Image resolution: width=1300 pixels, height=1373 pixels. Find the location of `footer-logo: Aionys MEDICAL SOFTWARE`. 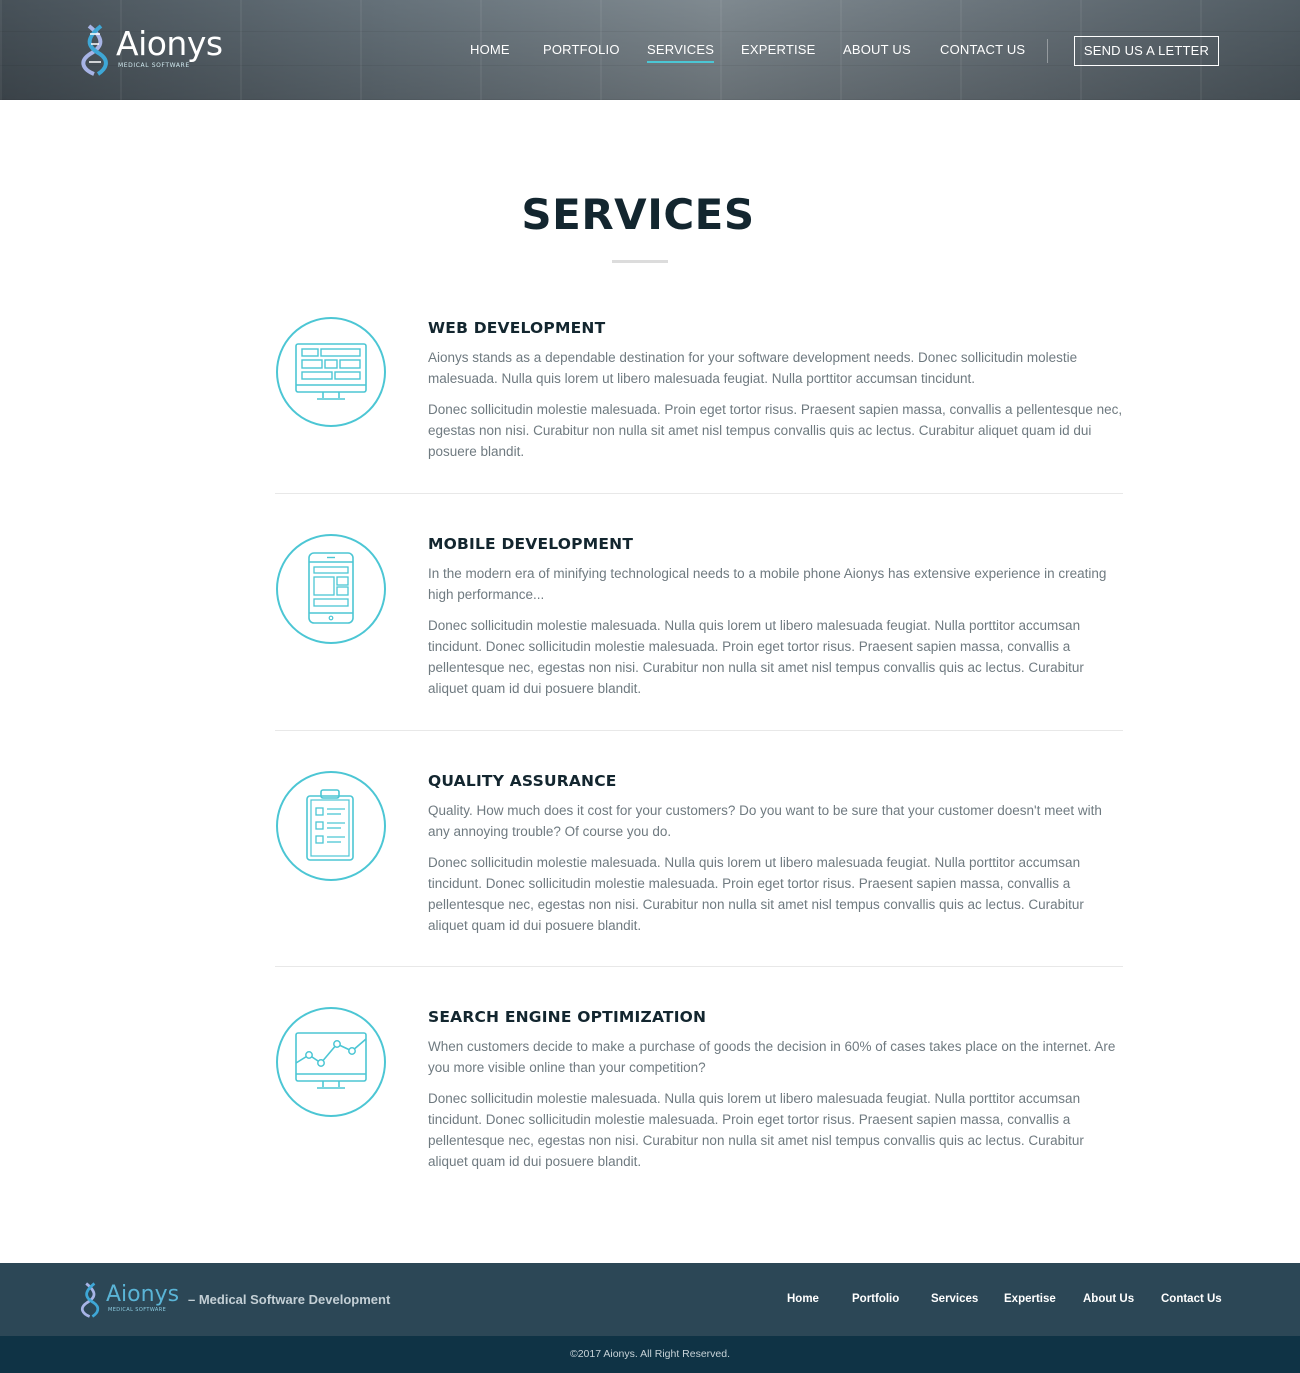

footer-logo: Aionys MEDICAL SOFTWARE is located at coordinates (135, 1301).